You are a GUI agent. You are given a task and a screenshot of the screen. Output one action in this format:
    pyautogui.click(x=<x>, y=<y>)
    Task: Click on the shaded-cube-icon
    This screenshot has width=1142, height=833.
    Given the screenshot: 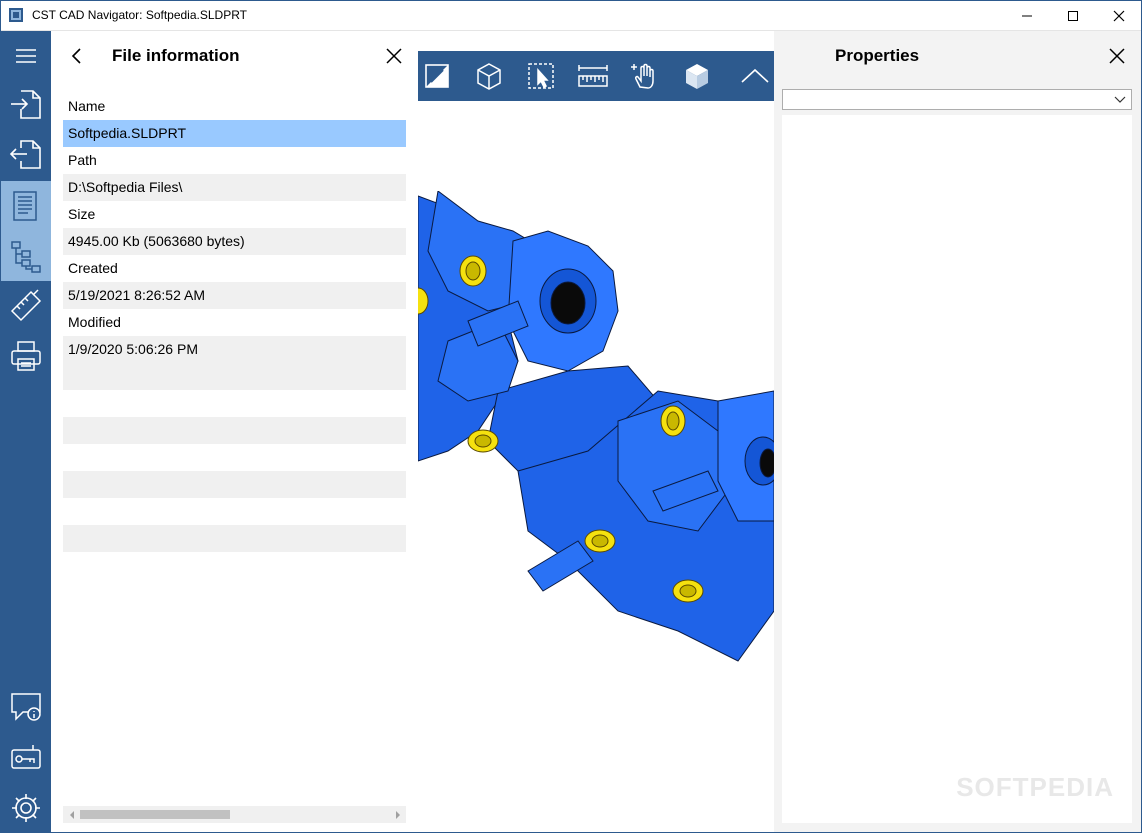 What is the action you would take?
    pyautogui.click(x=697, y=76)
    